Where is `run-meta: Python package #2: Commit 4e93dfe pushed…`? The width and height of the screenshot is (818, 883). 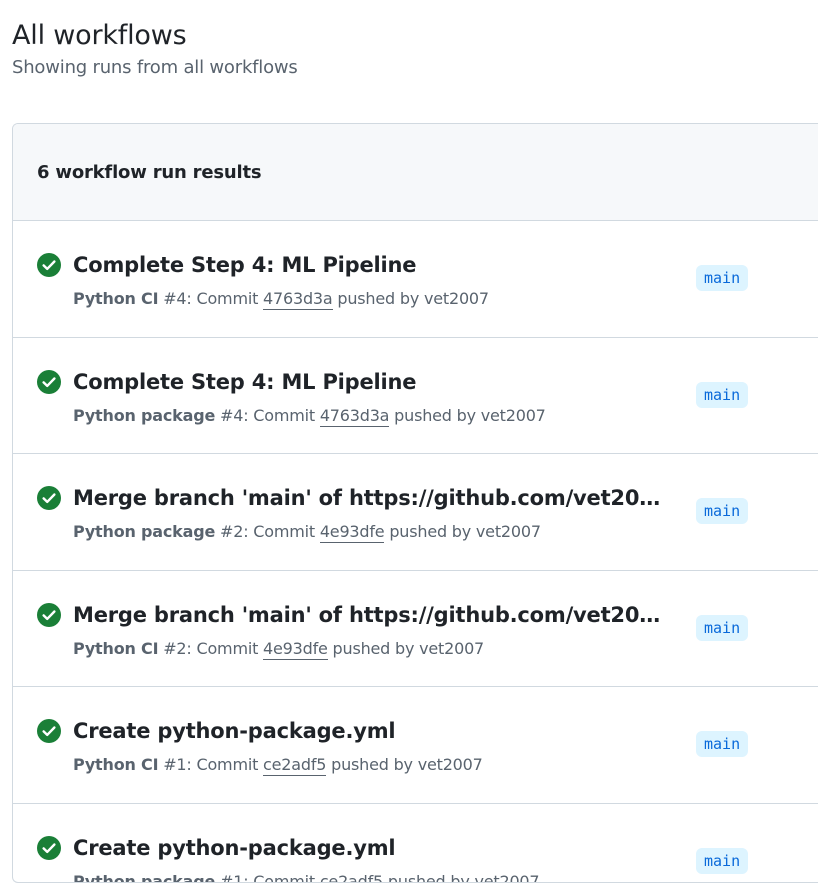 run-meta: Python package #2: Commit 4e93dfe pushed… is located at coordinates (307, 532).